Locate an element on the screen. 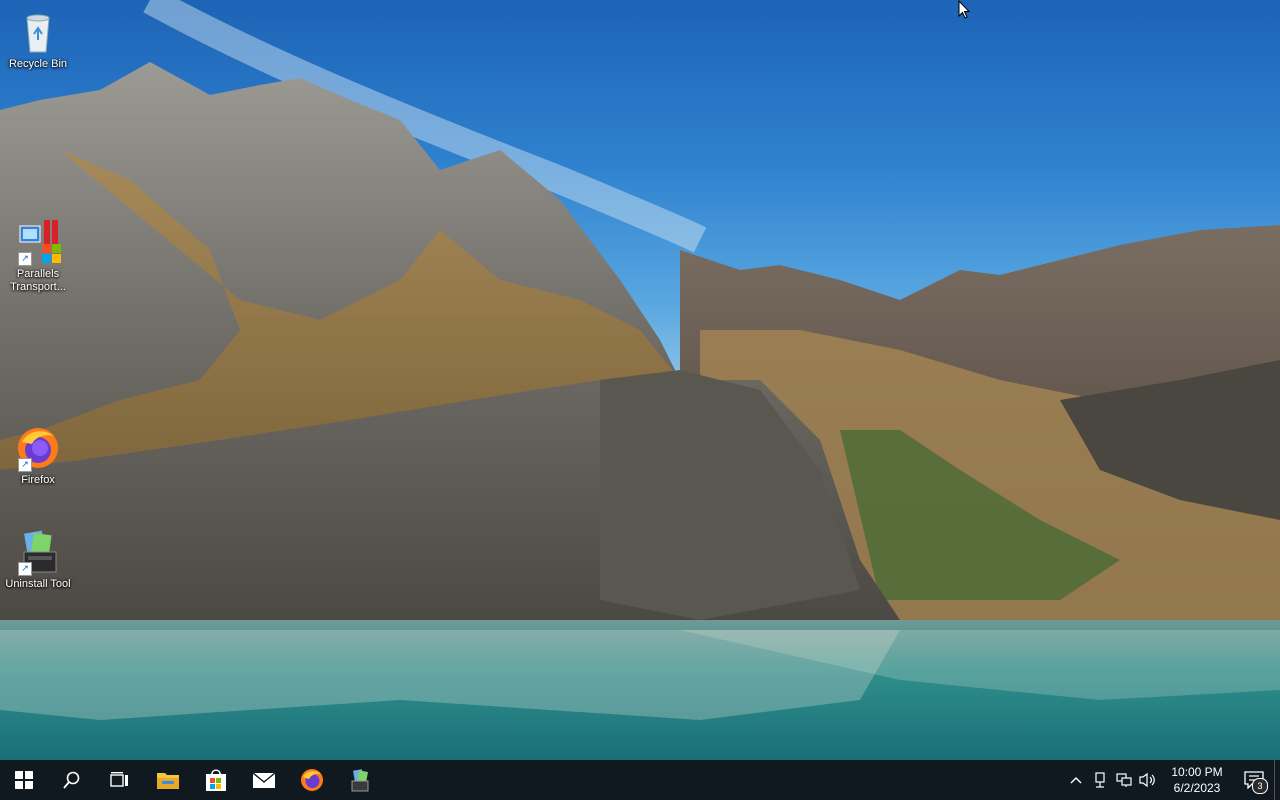  recycle-bin-icon is located at coordinates (38, 32).